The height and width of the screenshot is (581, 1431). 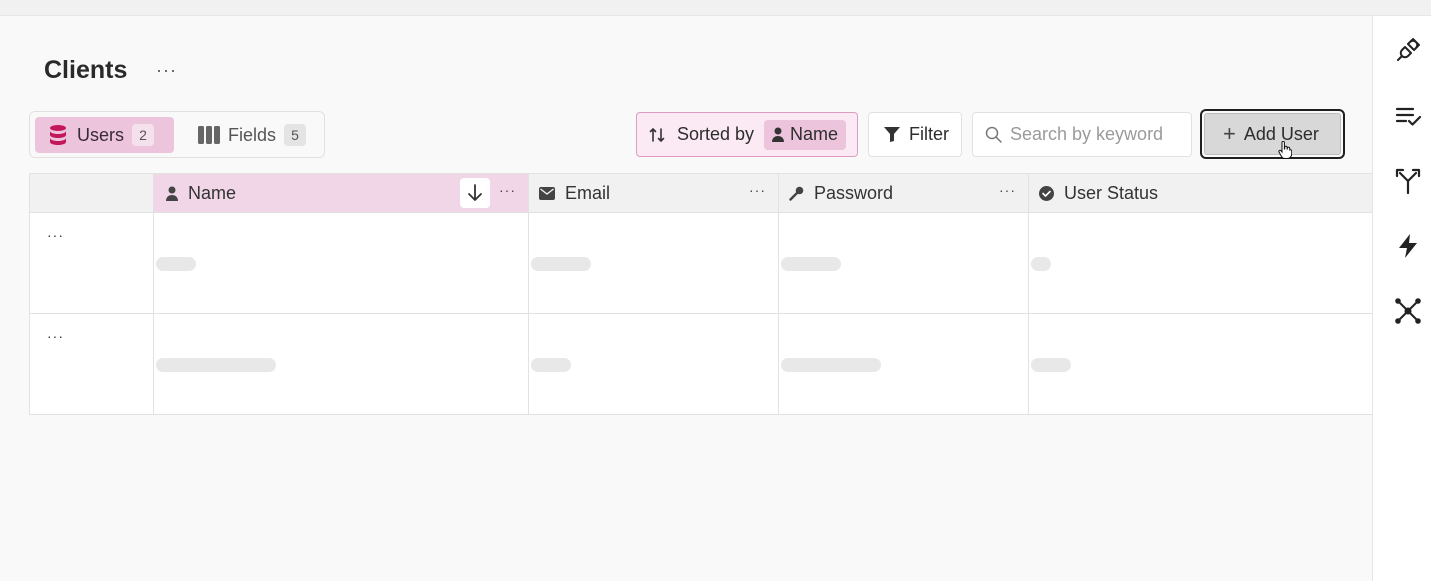 What do you see at coordinates (588, 192) in the screenshot?
I see `column-email-label: Email` at bounding box center [588, 192].